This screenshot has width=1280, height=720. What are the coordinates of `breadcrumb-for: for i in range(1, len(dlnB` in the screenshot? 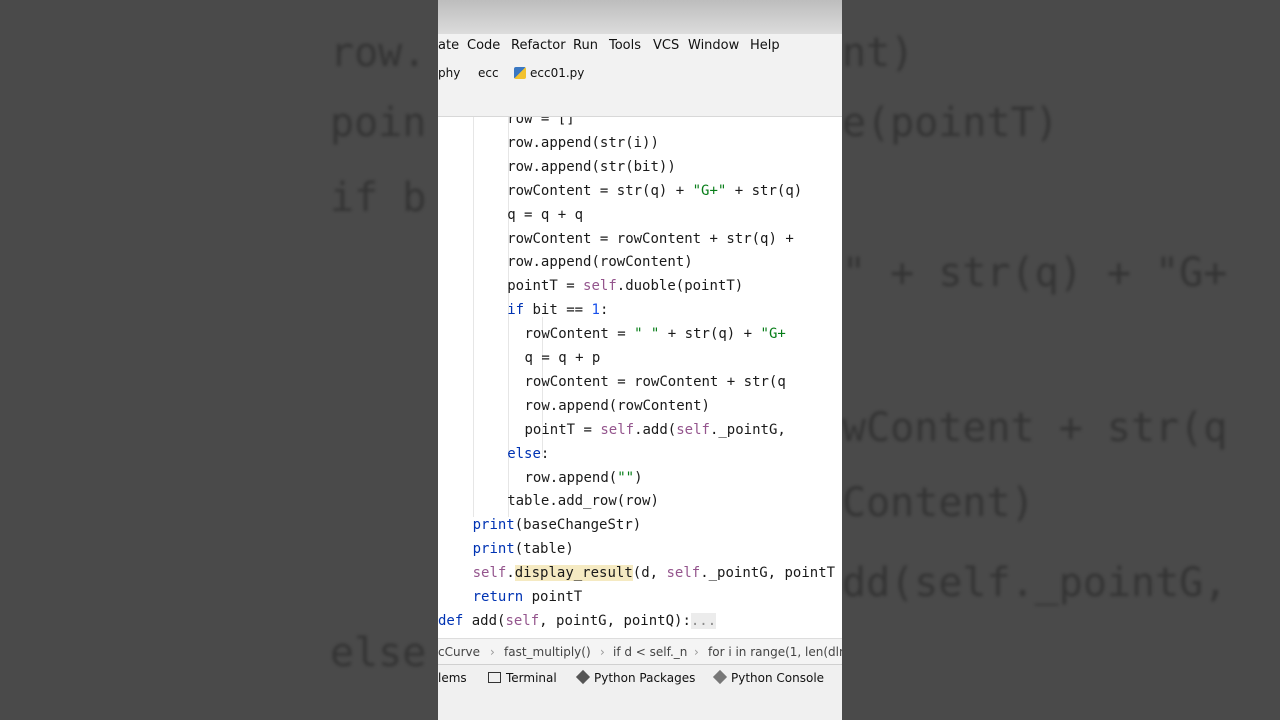 It's located at (775, 652).